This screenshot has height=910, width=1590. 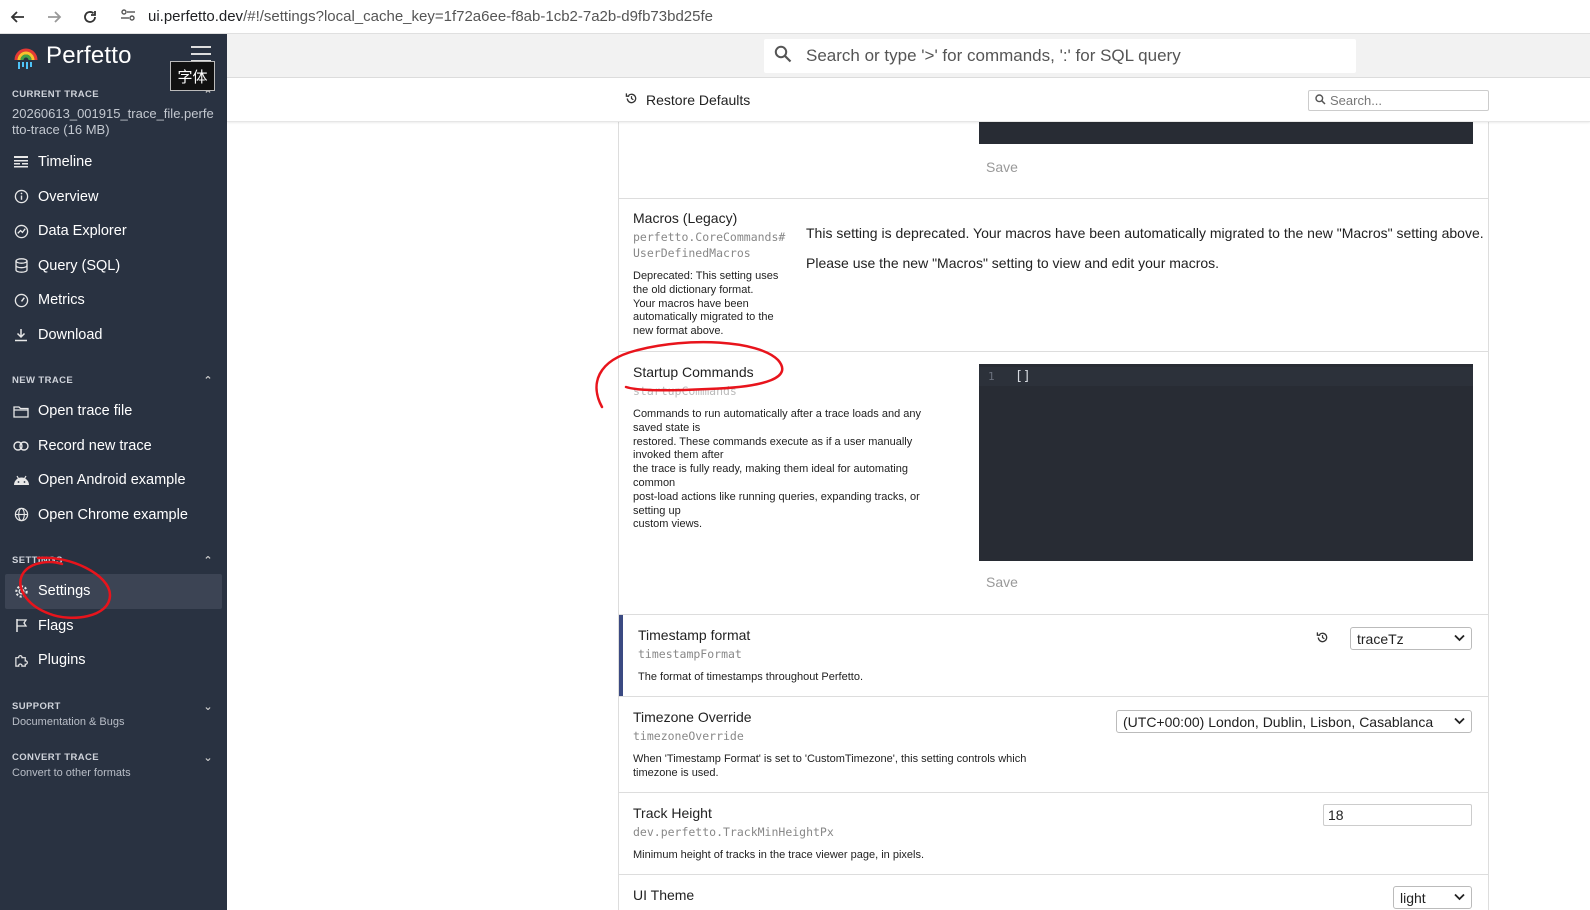 I want to click on setting-title: Timestamp format, so click(x=694, y=635).